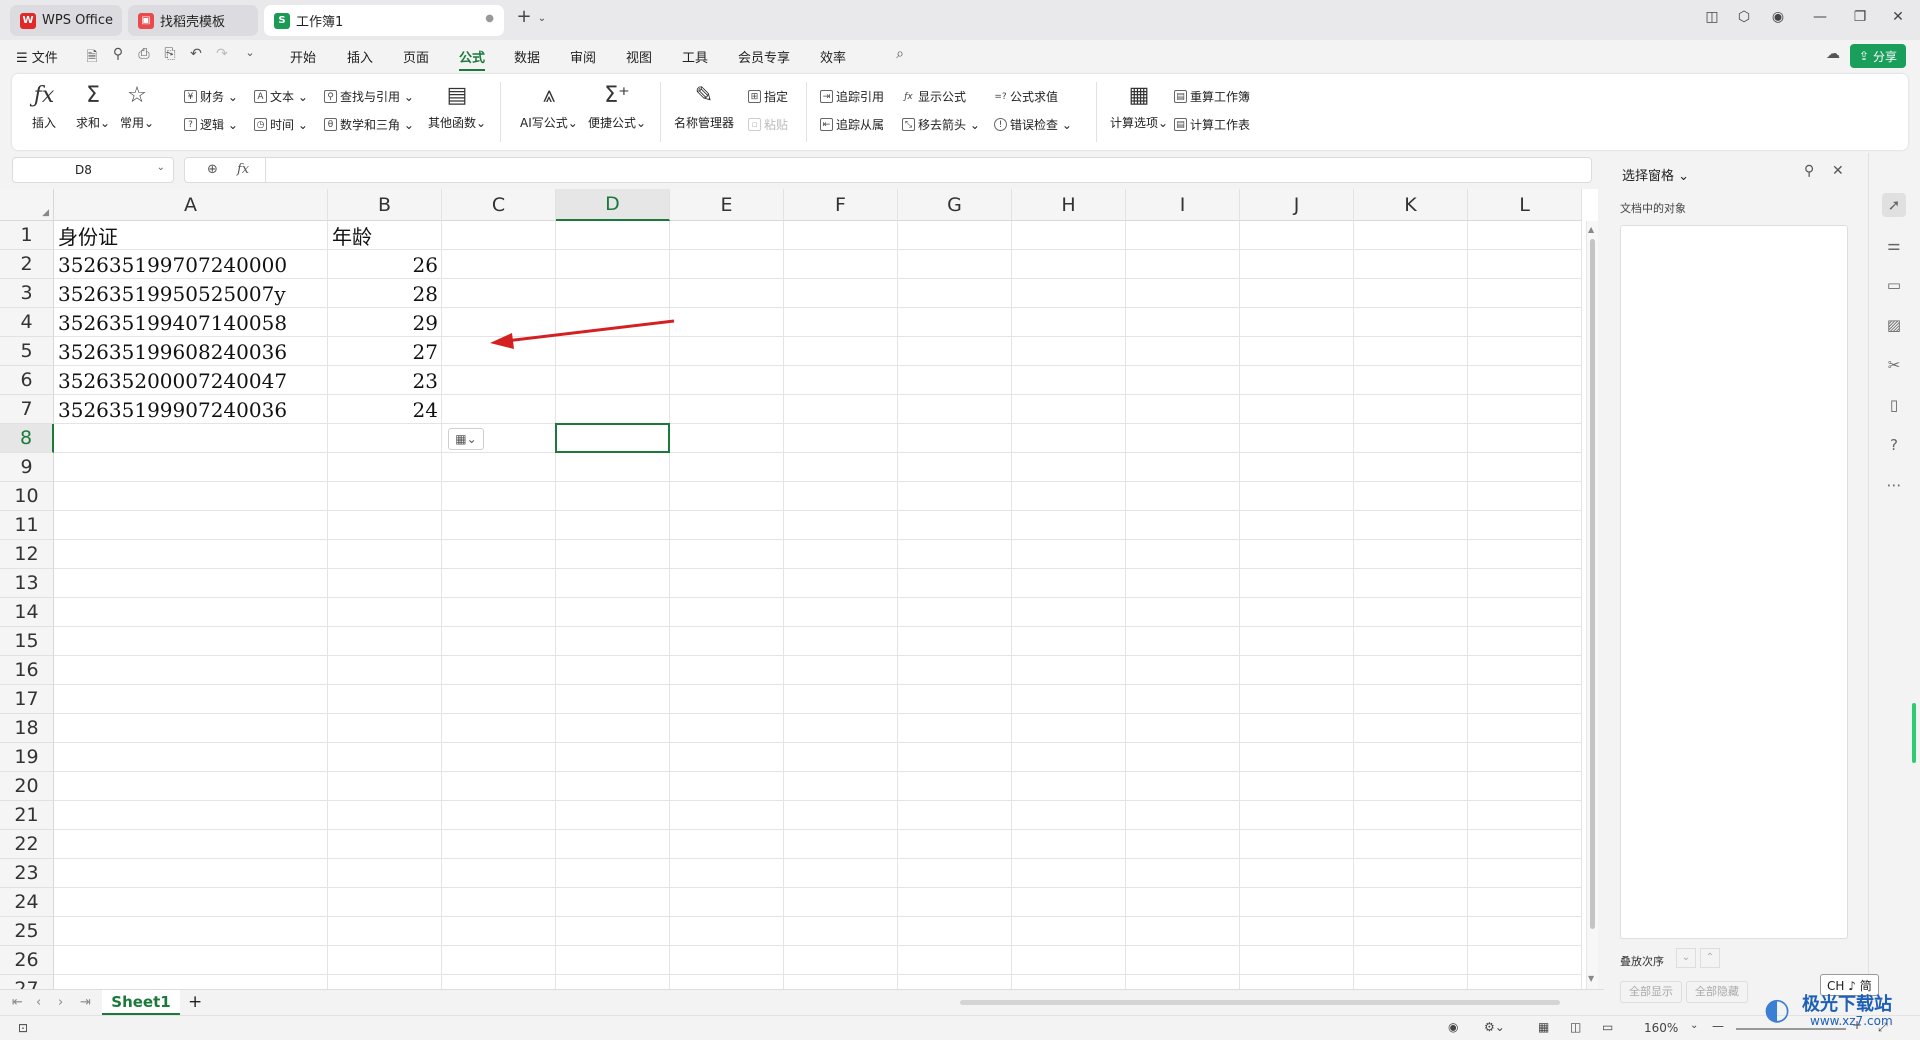  What do you see at coordinates (1833, 54) in the screenshot?
I see `cloud-icon: ☁` at bounding box center [1833, 54].